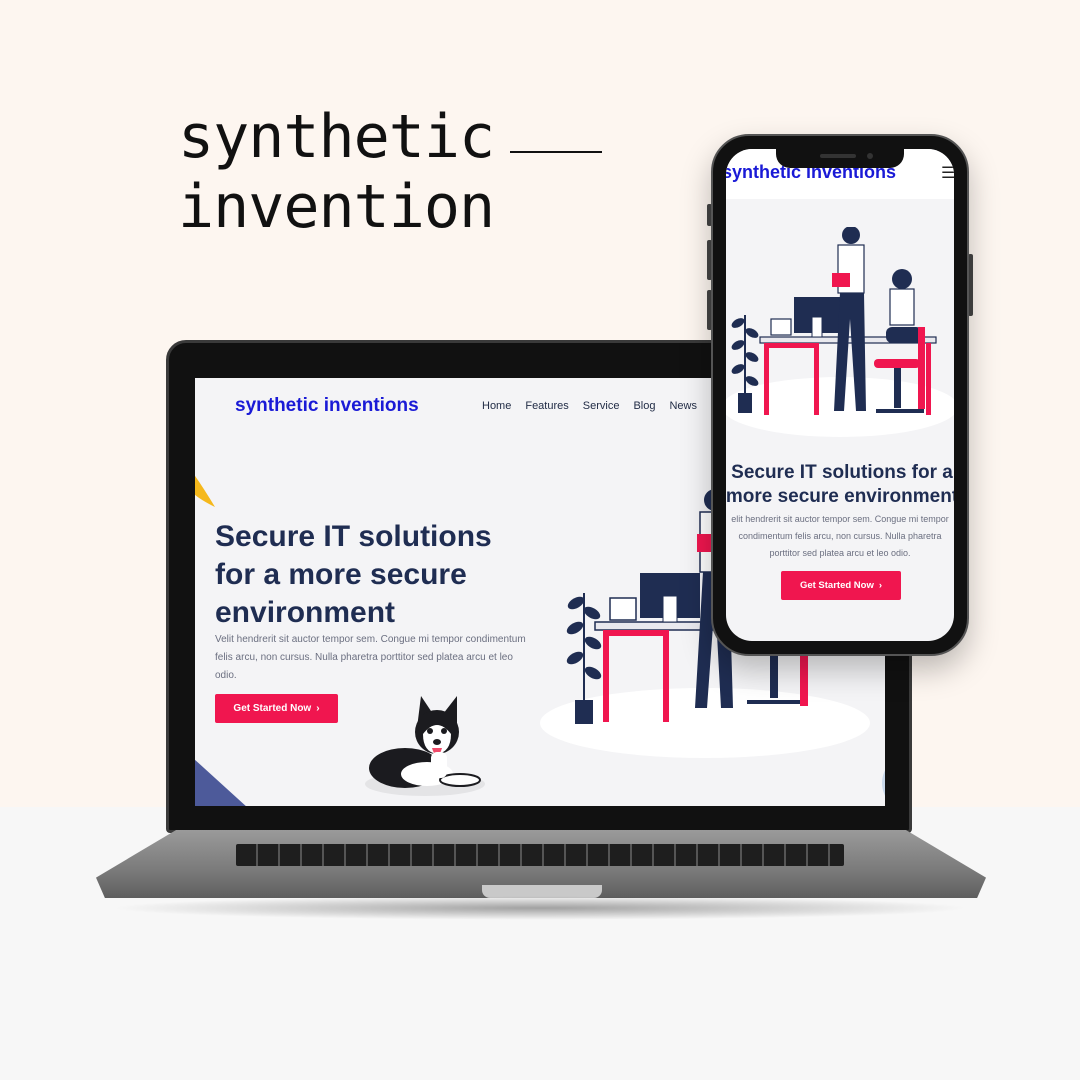 The width and height of the screenshot is (1080, 1080). Describe the element at coordinates (840, 332) in the screenshot. I see `mobile-office-illustration` at that location.